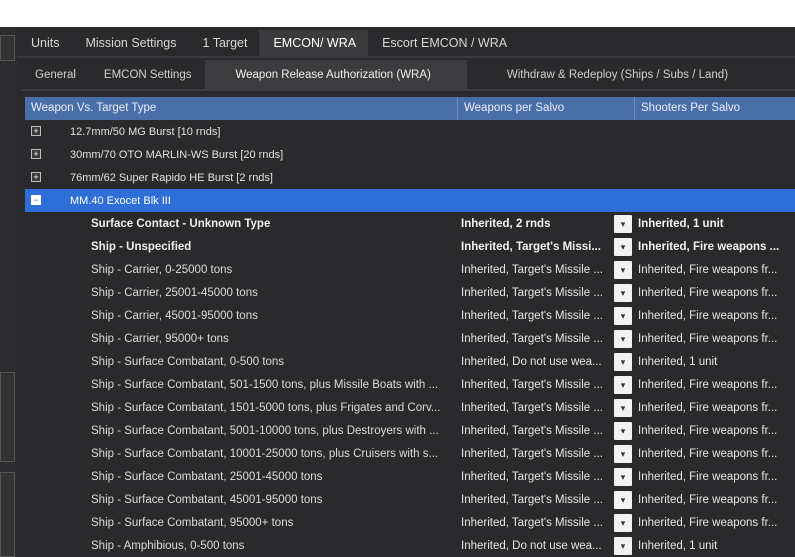  I want to click on target-type-label: Ship - Carrier, 95000+ tons, so click(160, 338).